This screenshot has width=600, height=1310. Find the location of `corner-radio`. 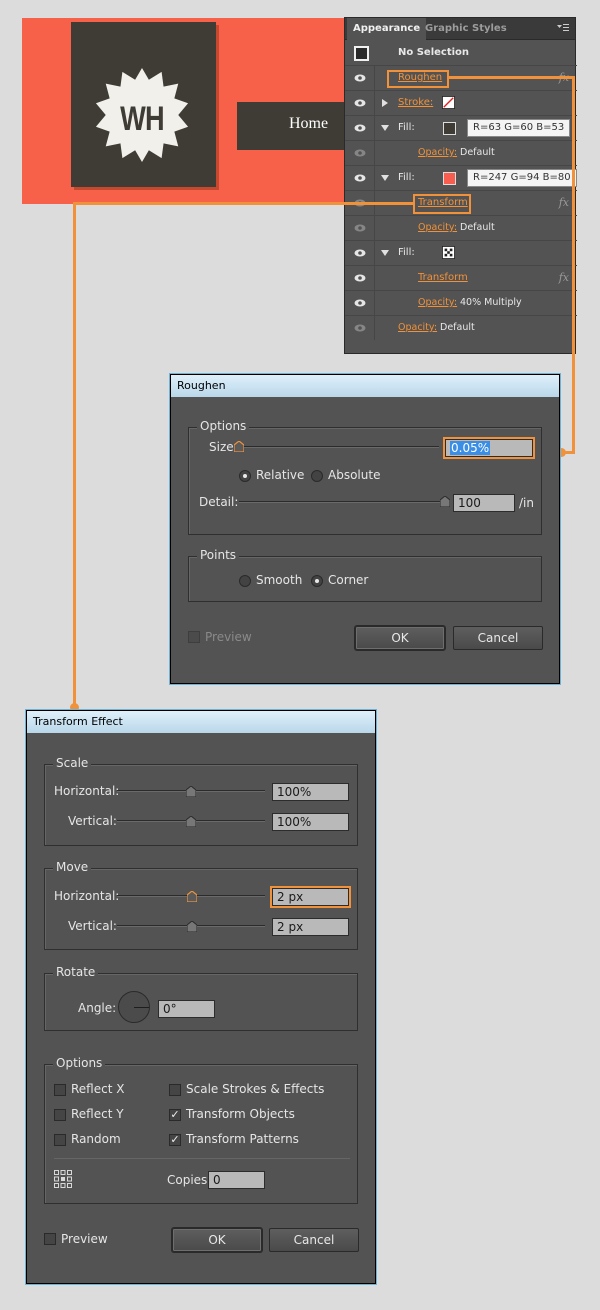

corner-radio is located at coordinates (317, 581).